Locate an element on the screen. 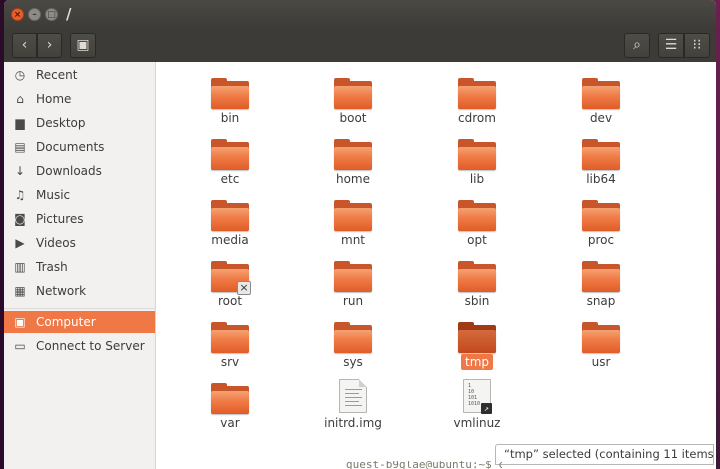 This screenshot has width=720, height=469. file-name-text: opt is located at coordinates (477, 240).